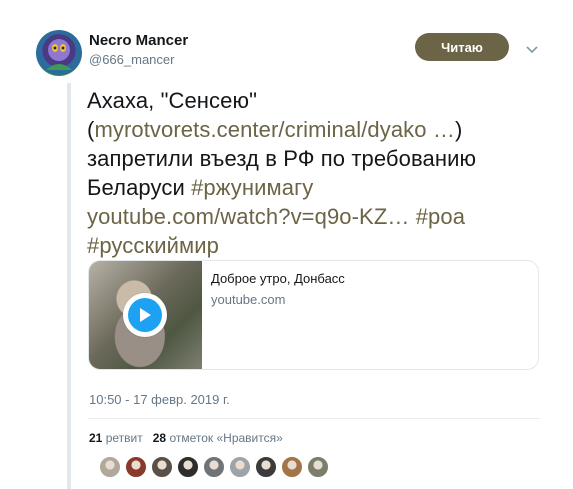 The width and height of the screenshot is (573, 489). I want to click on like-count: 28, so click(159, 438).